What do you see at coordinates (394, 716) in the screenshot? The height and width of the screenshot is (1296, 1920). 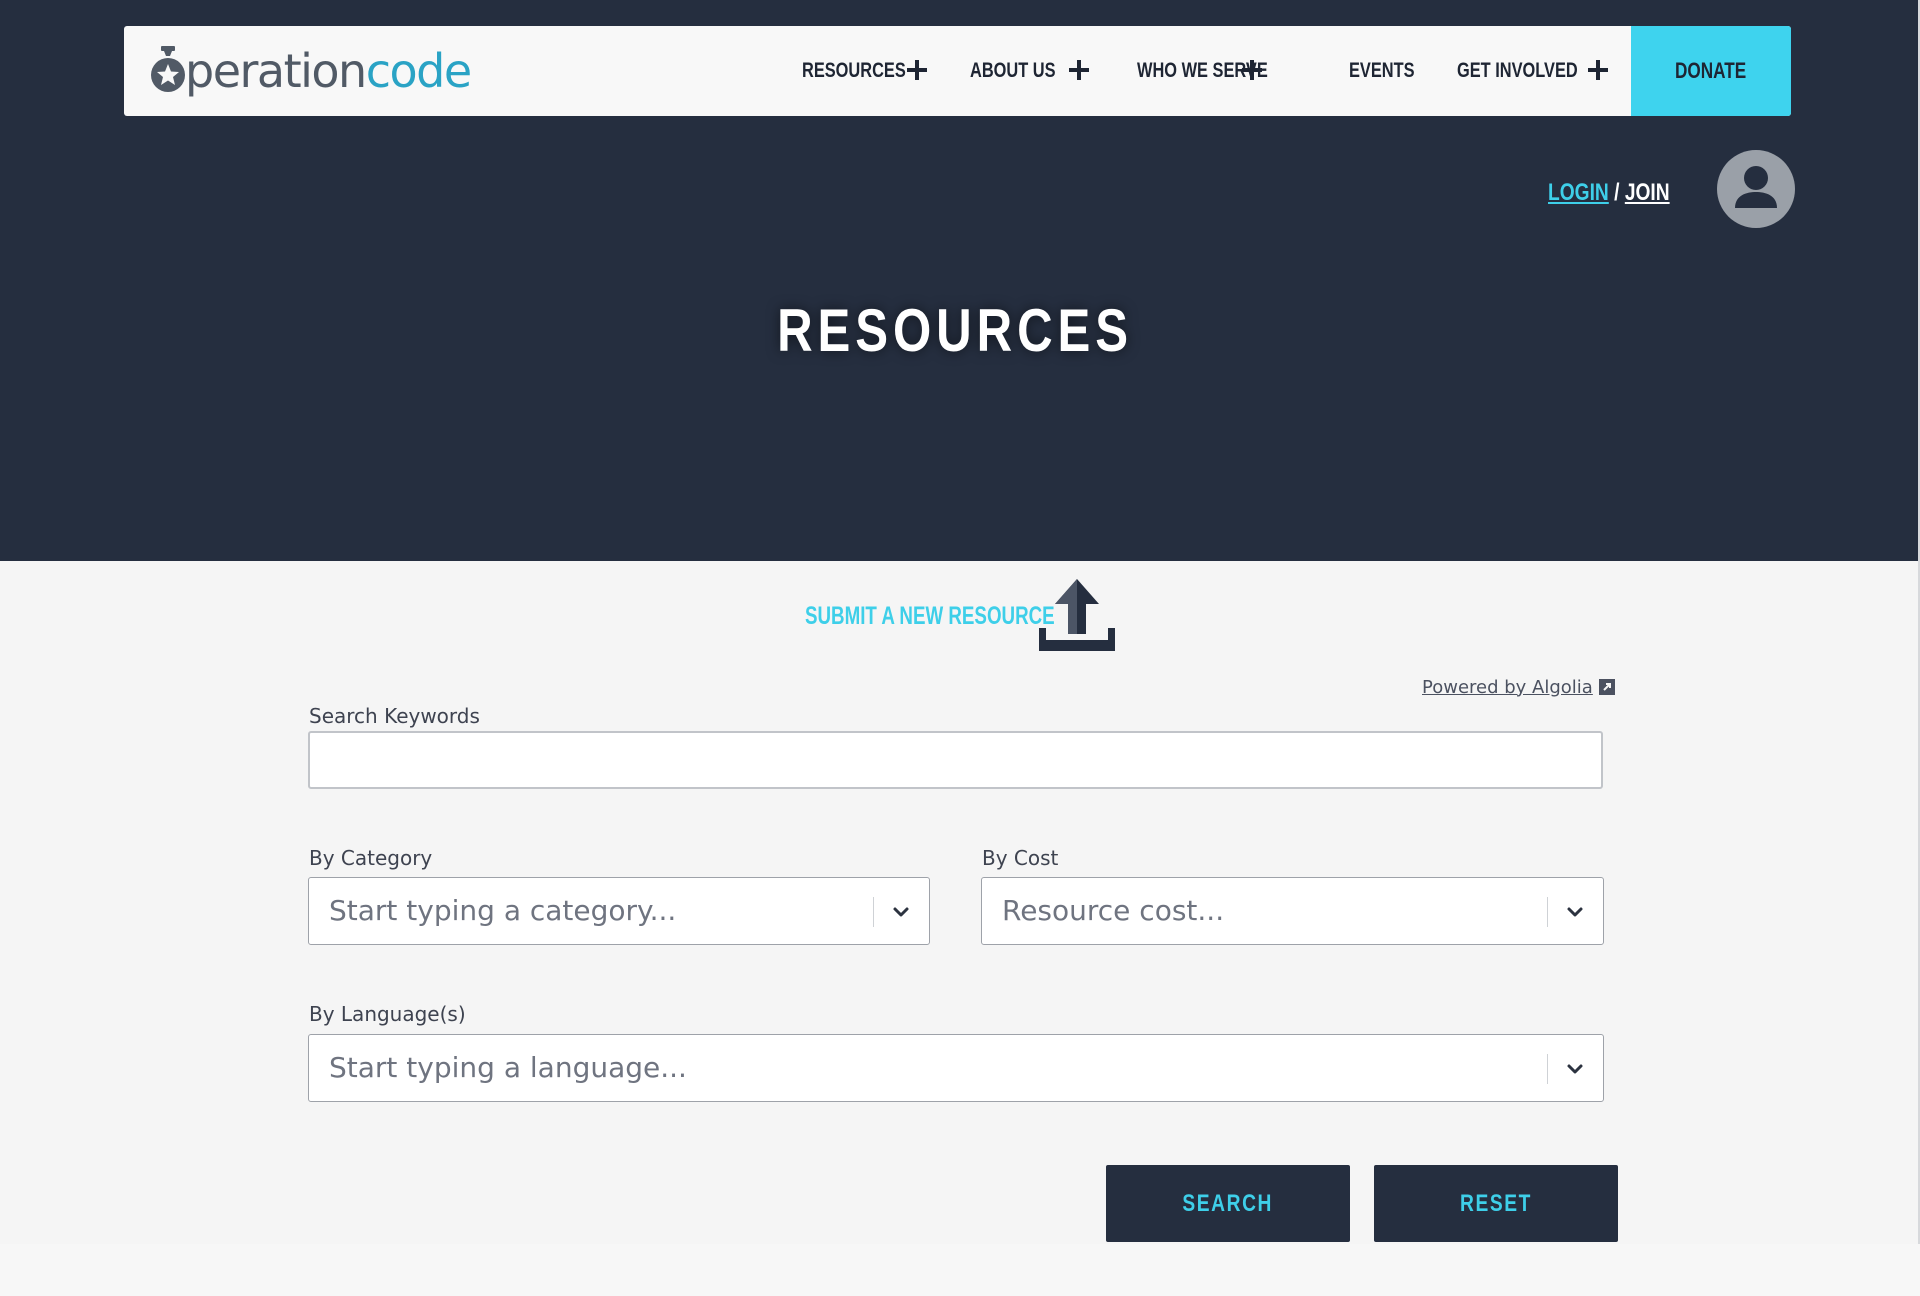 I see `keywords-label: Search Keywords` at bounding box center [394, 716].